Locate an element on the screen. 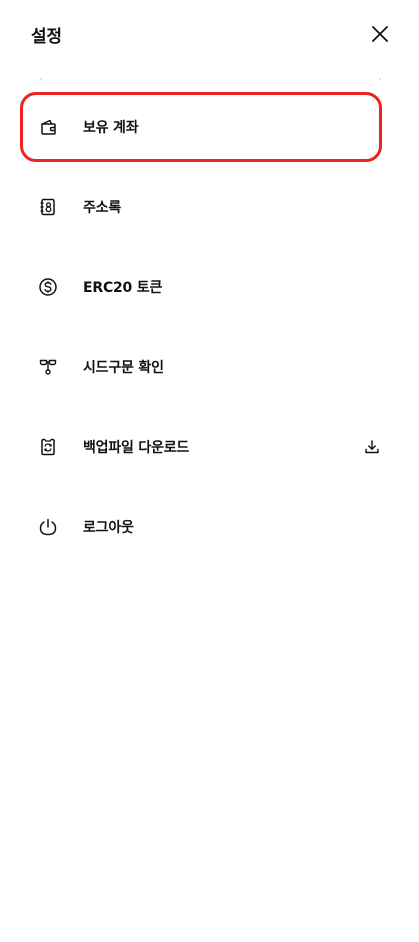 Image resolution: width=419 pixels, height=942 pixels. menu-item-backup-download: 백업파일 다운로드 is located at coordinates (201, 447).